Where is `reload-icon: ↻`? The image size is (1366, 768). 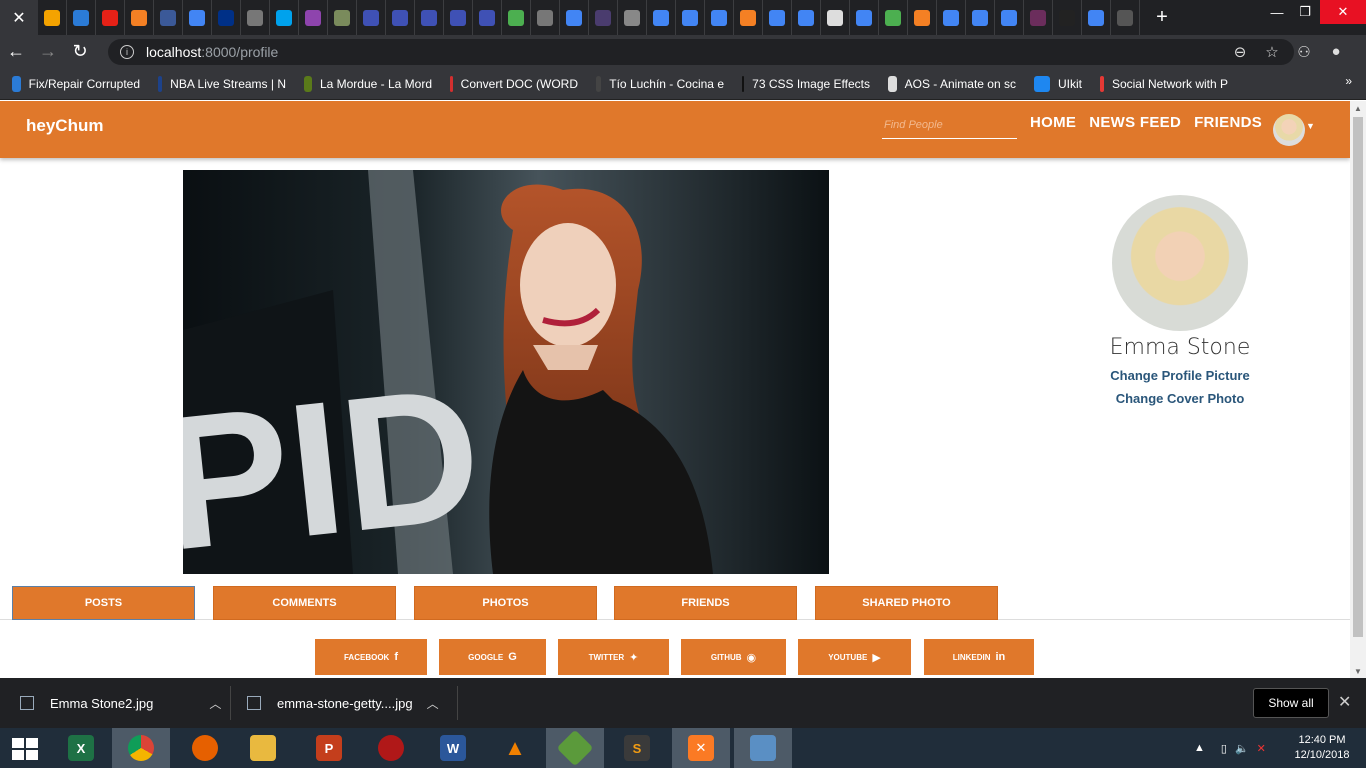 reload-icon: ↻ is located at coordinates (80, 51).